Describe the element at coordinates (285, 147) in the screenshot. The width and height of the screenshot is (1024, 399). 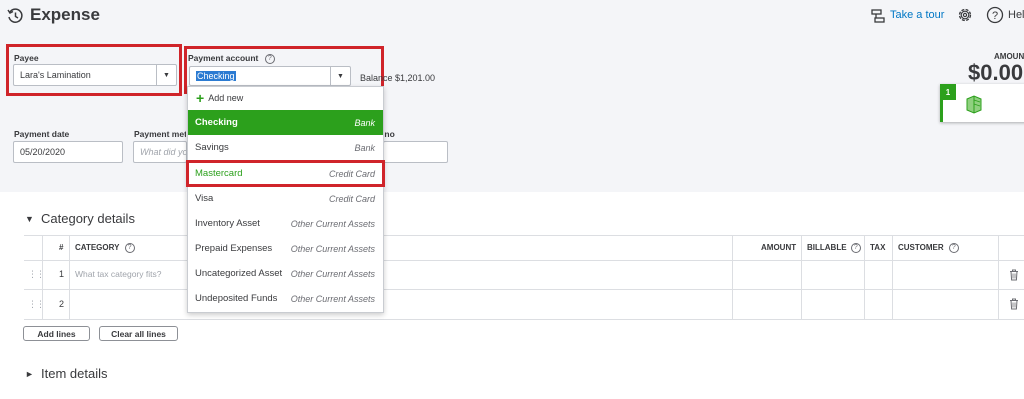
I see `account-option-savings: Savings Bank` at that location.